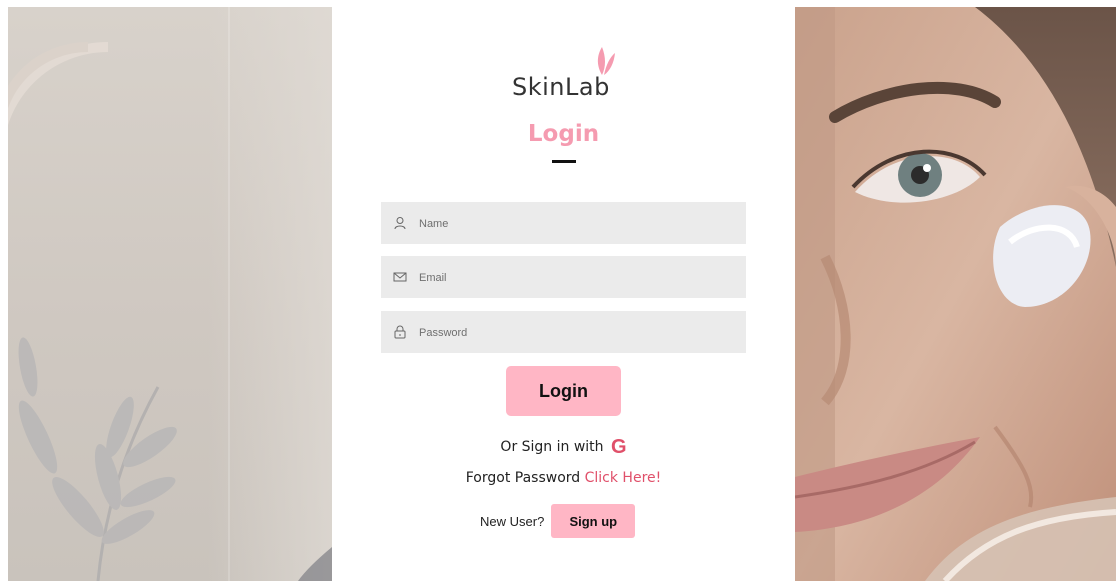  I want to click on password-field, so click(563, 333).